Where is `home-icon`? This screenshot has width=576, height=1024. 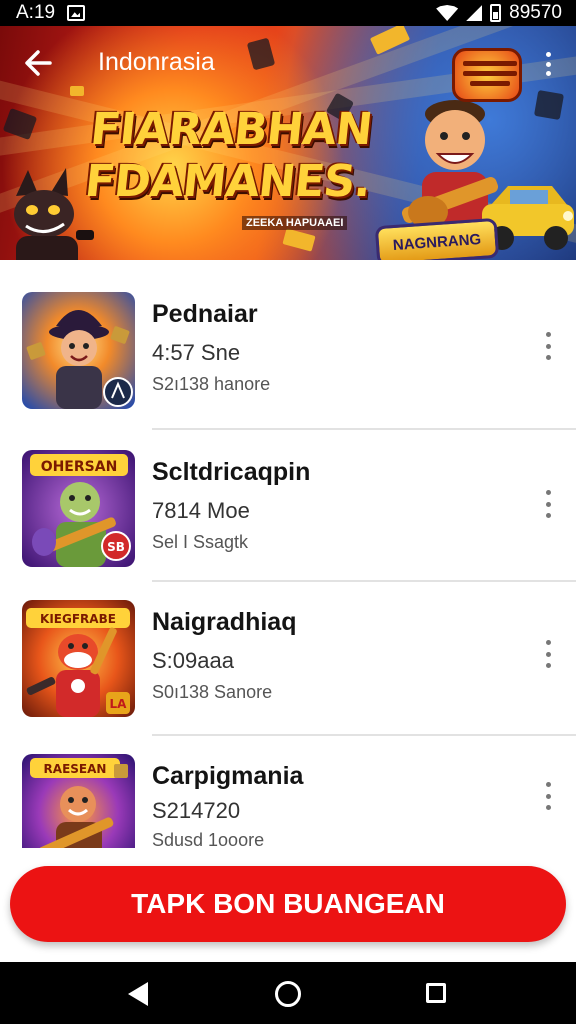
home-icon is located at coordinates (288, 994).